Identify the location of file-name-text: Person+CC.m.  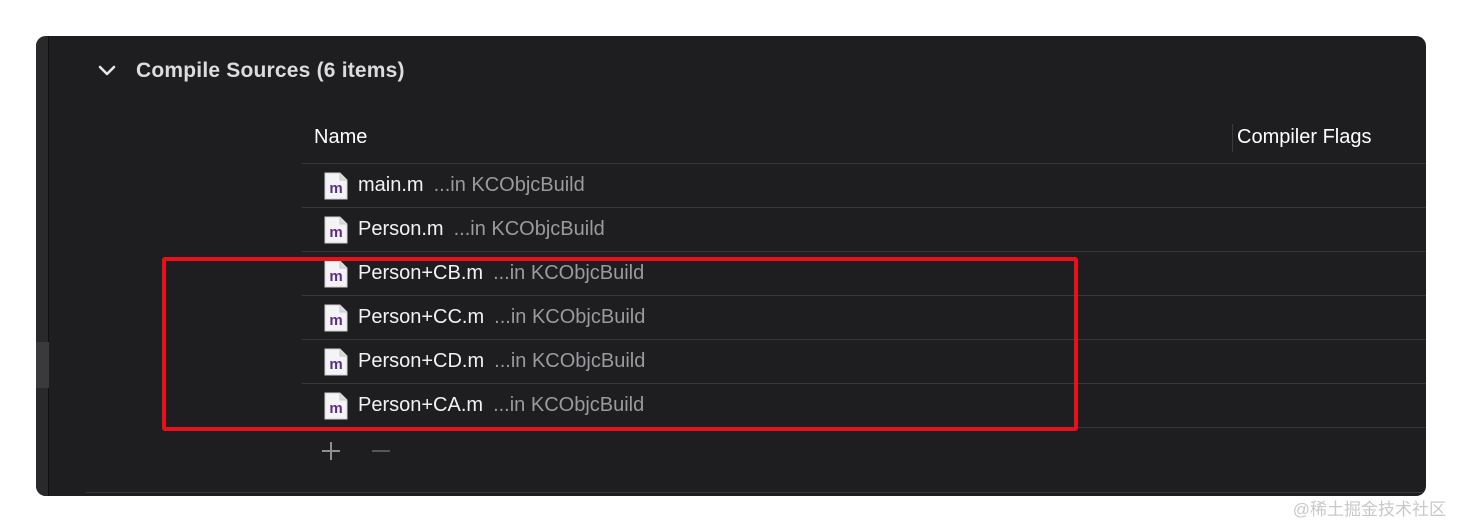
(421, 317).